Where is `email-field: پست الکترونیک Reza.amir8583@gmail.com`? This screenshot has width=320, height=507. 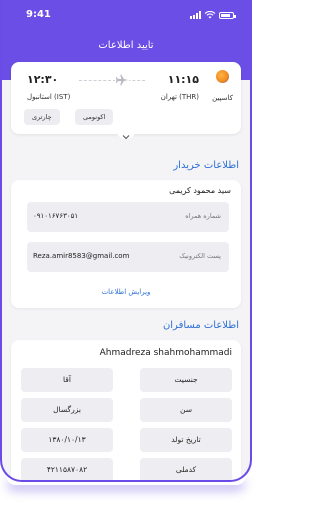 email-field: پست الکترونیک Reza.amir8583@gmail.com is located at coordinates (128, 257).